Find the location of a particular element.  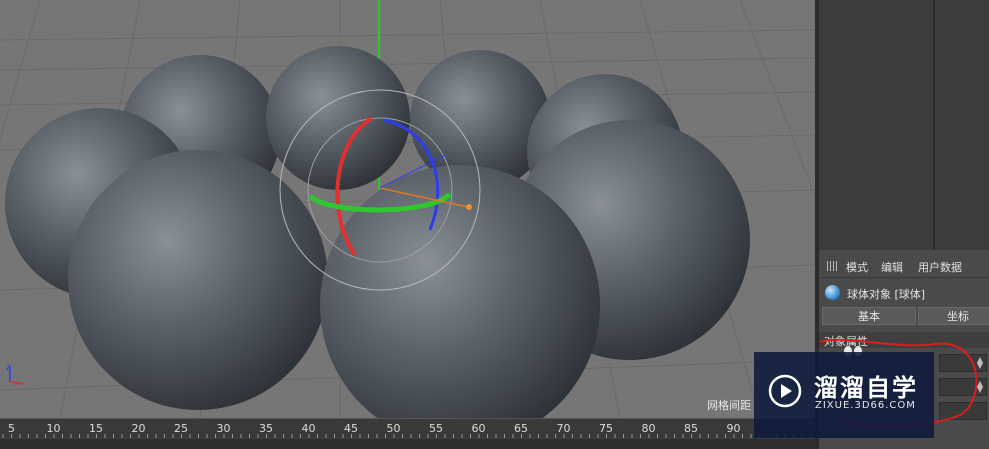

type-field is located at coordinates (963, 411).